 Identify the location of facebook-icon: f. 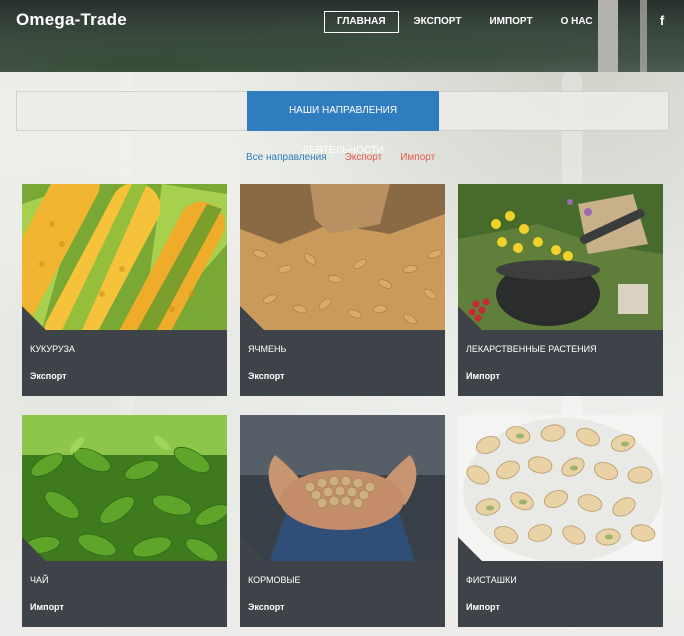
(662, 21).